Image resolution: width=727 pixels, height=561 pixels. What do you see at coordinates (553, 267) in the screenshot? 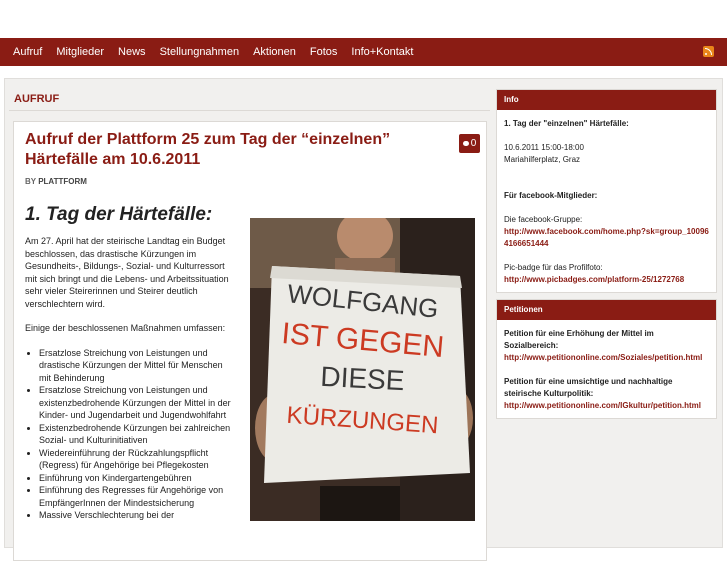
I see `pic-badge-label: Pic-badge für das Profilfoto:` at bounding box center [553, 267].